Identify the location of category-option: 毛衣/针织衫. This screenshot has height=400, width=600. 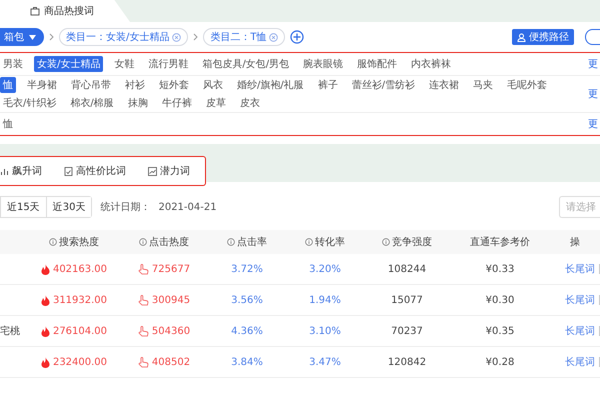
(30, 103).